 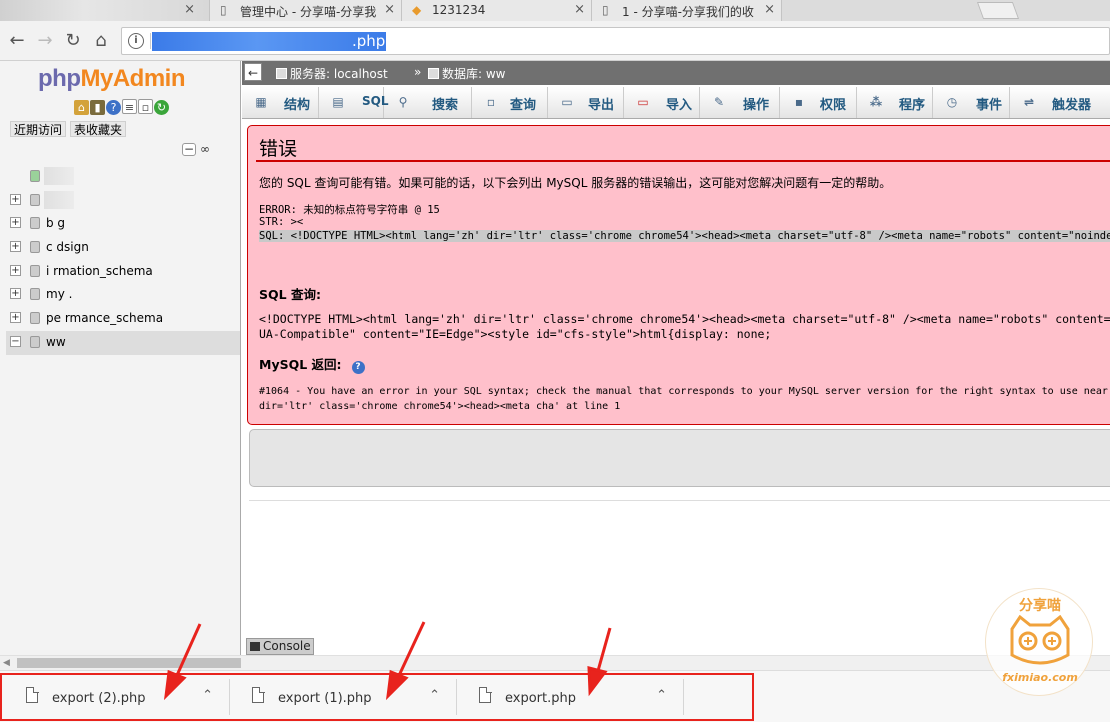 I want to click on database-name: c dsign, so click(x=67, y=247).